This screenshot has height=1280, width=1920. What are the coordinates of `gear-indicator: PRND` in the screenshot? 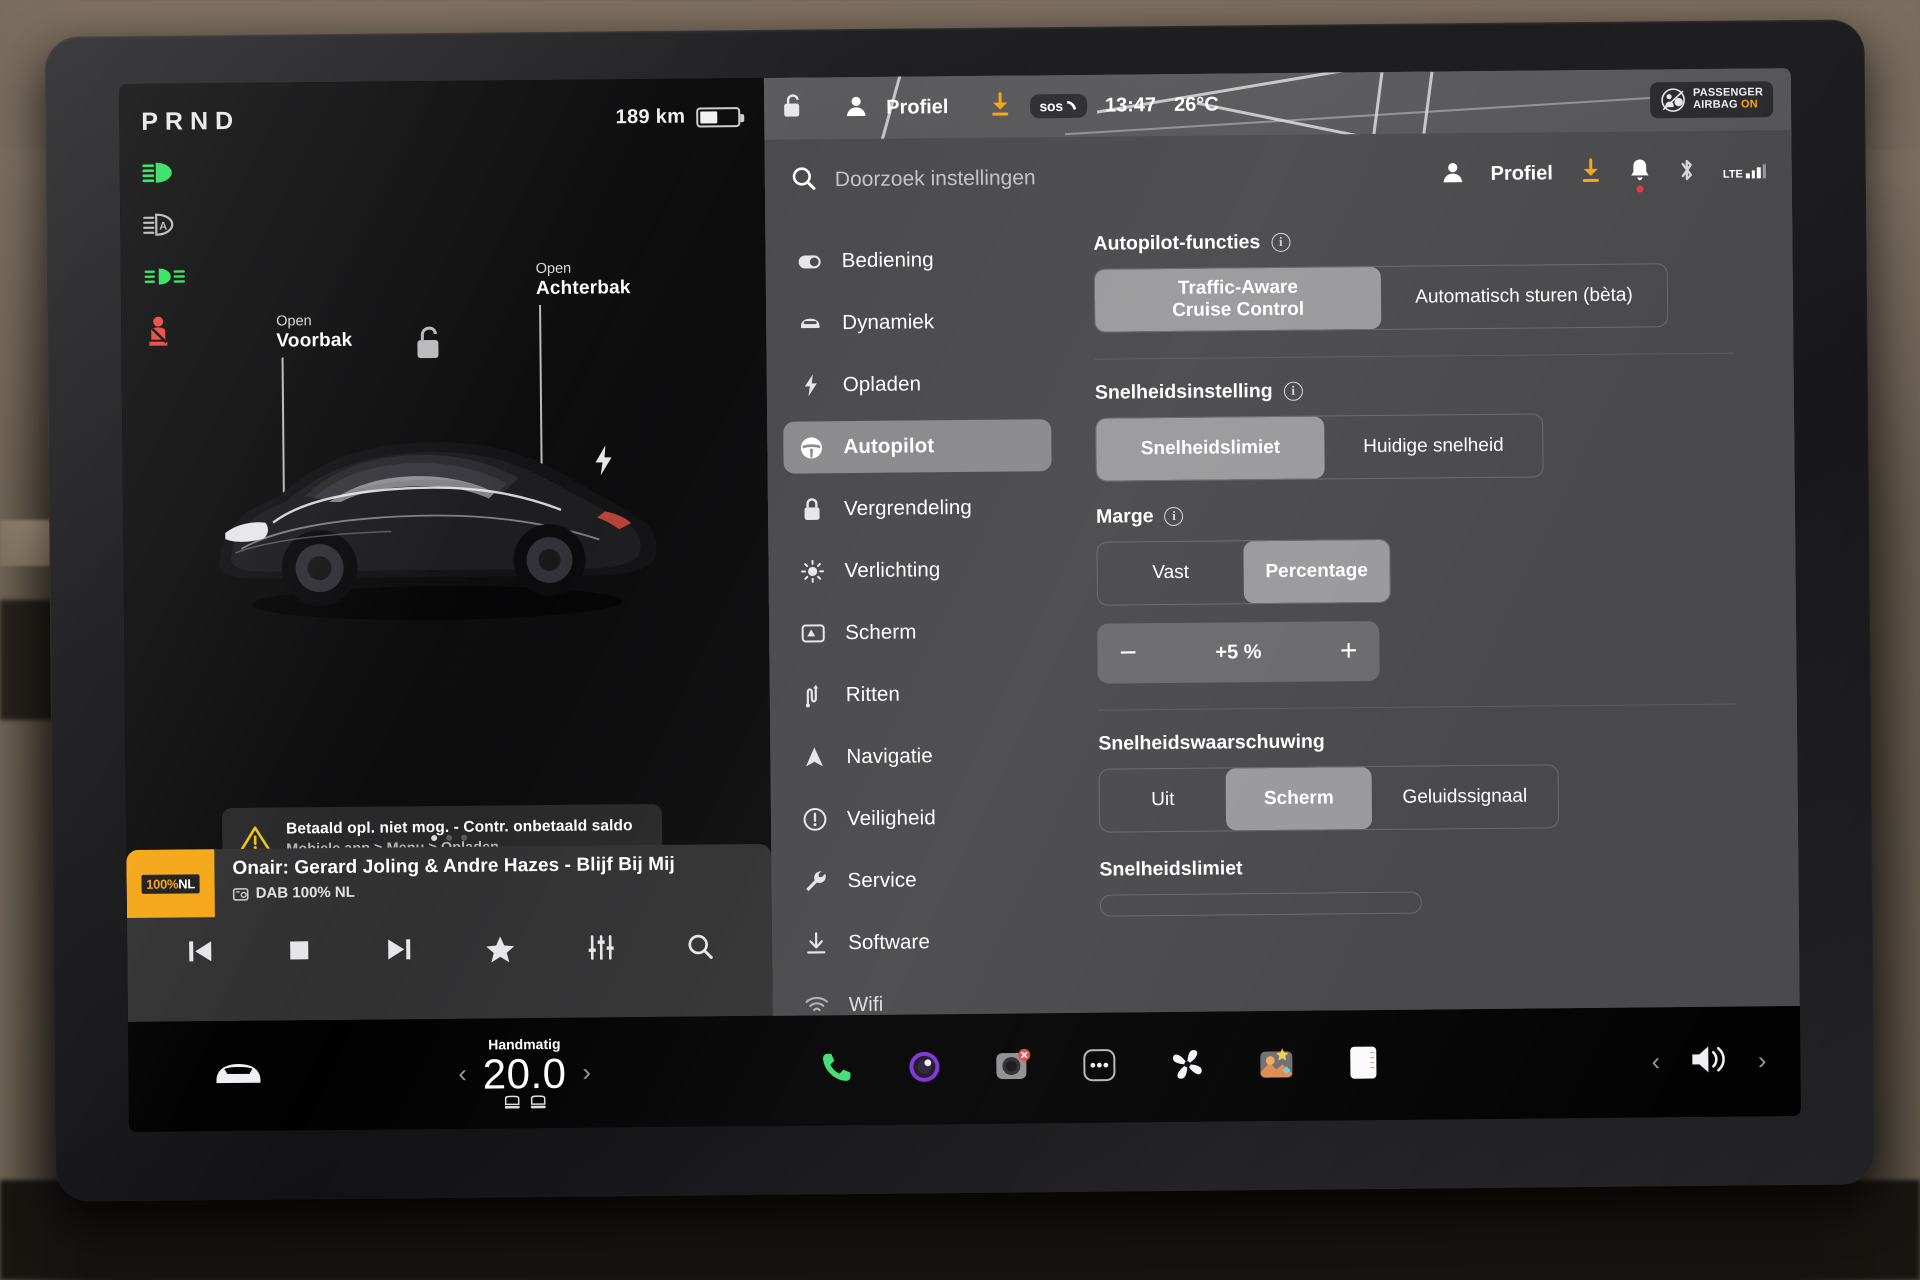 It's located at (191, 121).